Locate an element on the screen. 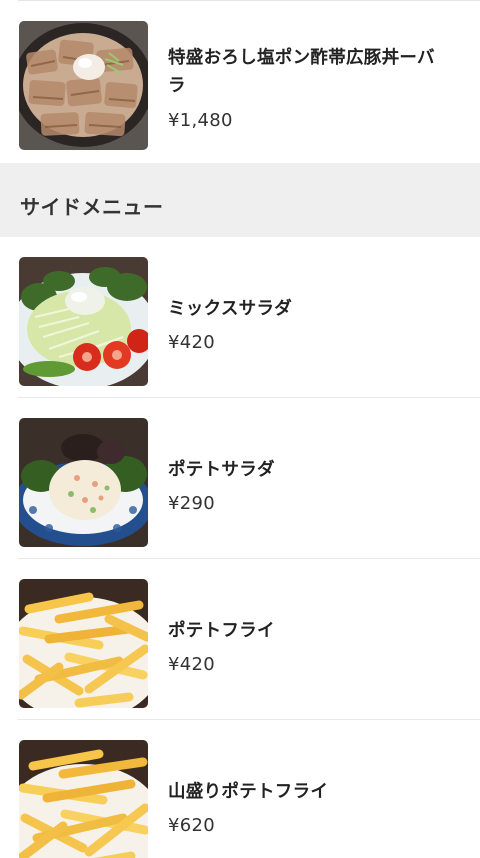 The image size is (480, 858). potato-salad-photo is located at coordinates (83, 482).